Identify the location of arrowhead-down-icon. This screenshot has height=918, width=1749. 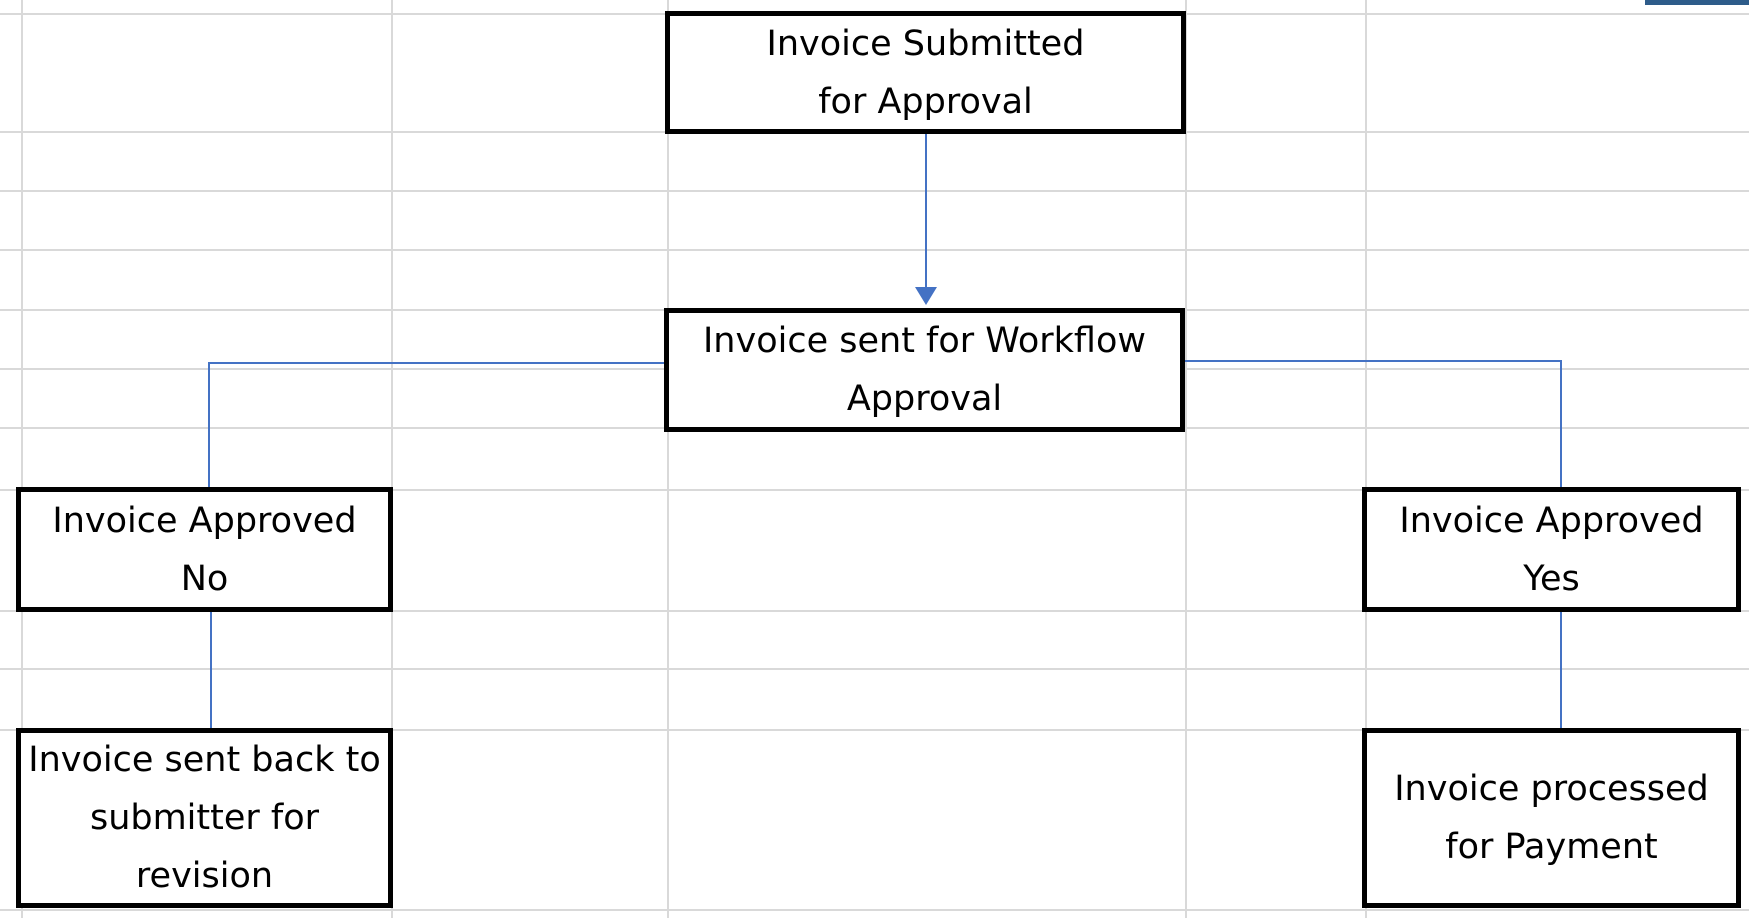
(926, 296).